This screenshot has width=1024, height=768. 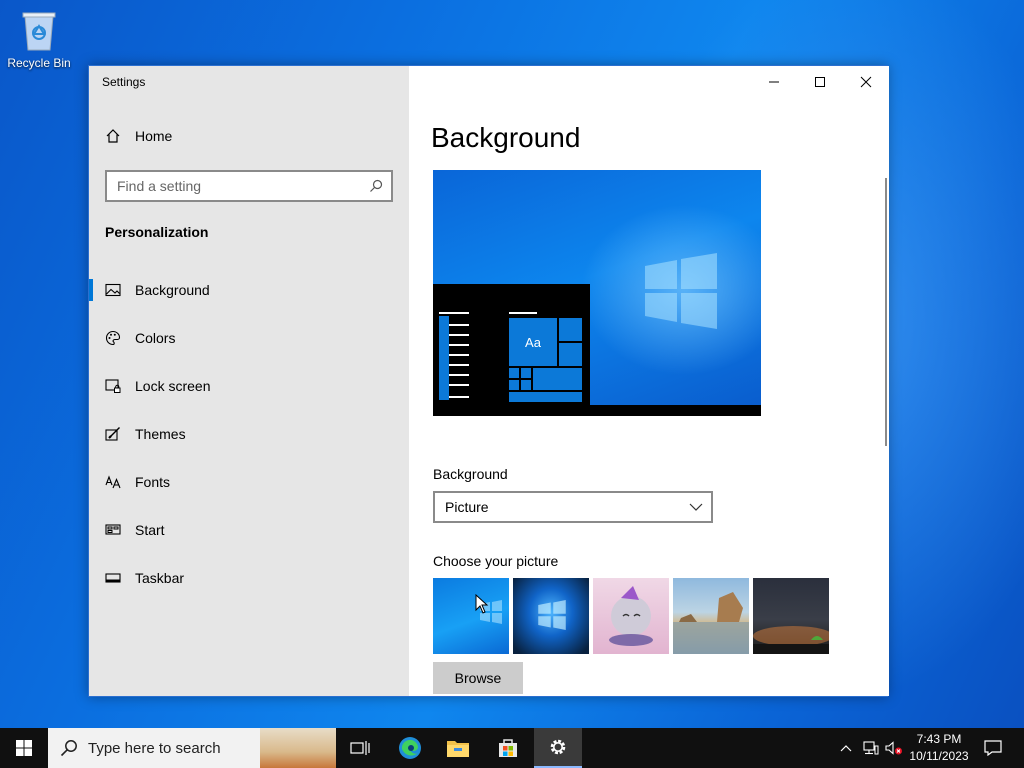 What do you see at coordinates (478, 678) in the screenshot?
I see `browse-button: Browse` at bounding box center [478, 678].